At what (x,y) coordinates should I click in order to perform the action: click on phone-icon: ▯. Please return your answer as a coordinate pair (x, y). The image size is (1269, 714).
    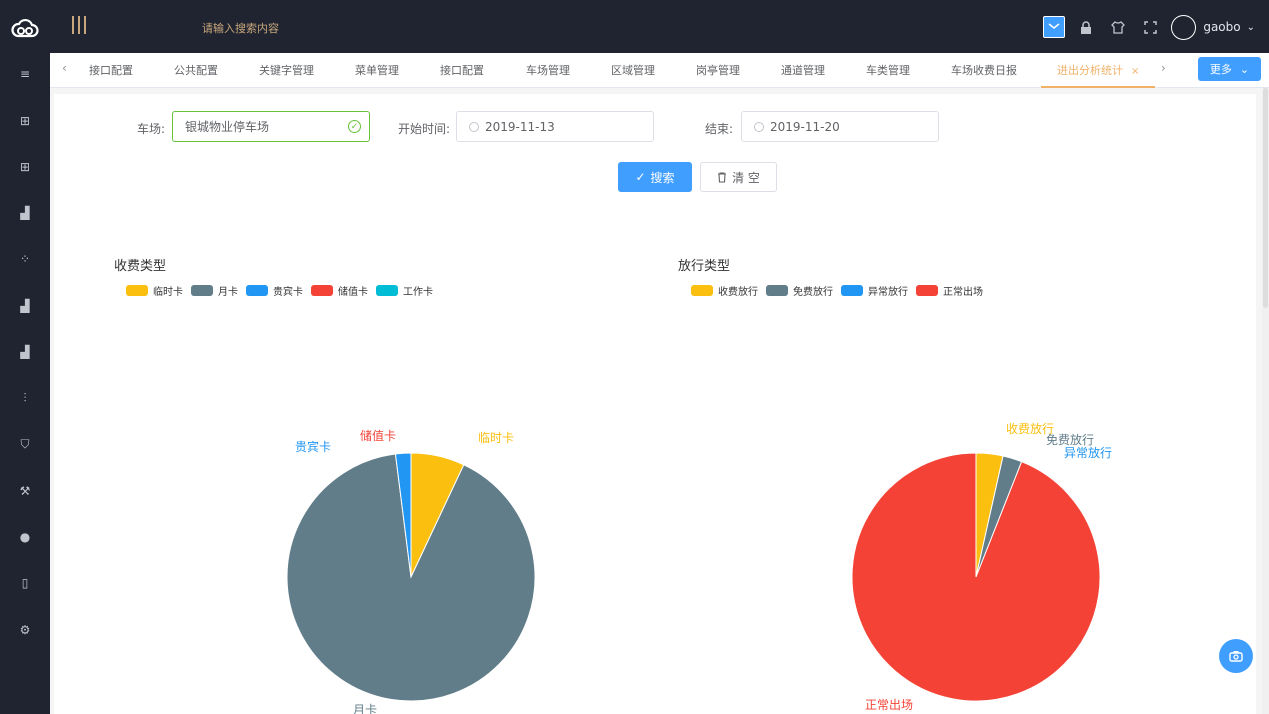
    Looking at the image, I should click on (25, 583).